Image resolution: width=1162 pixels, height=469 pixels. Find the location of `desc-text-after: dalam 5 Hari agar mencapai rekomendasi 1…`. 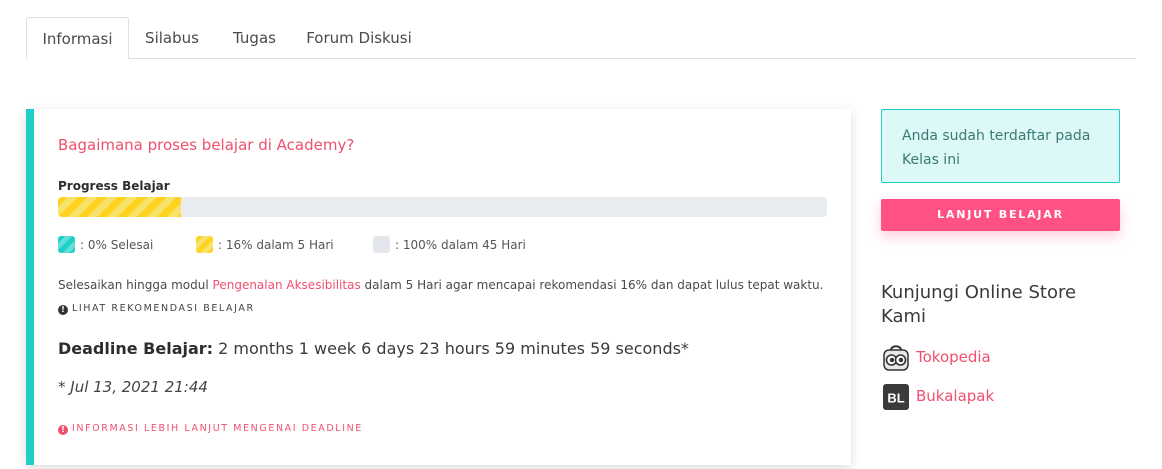

desc-text-after: dalam 5 Hari agar mencapai rekomendasi 1… is located at coordinates (592, 285).